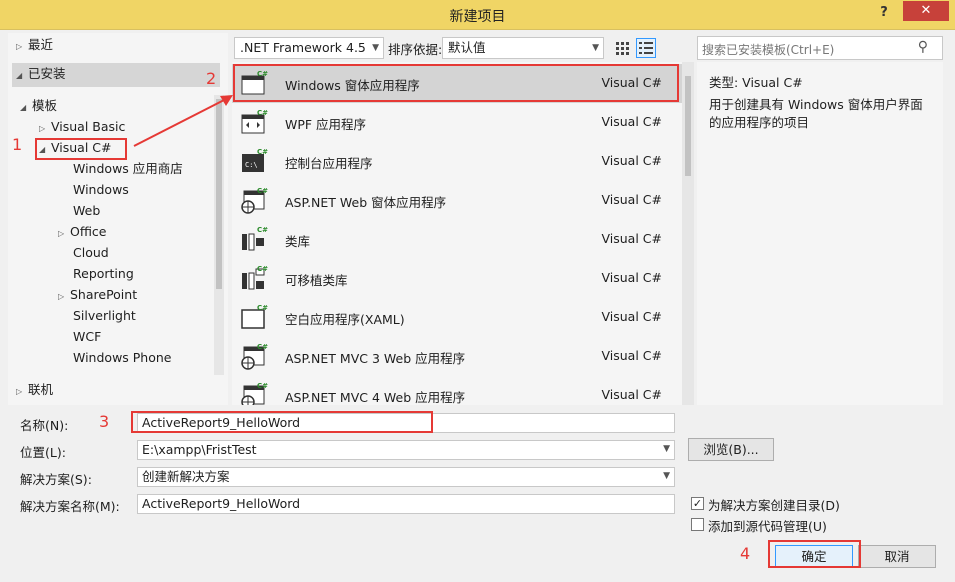 The image size is (955, 582). Describe the element at coordinates (375, 397) in the screenshot. I see `template-name: ASP.NET MVC 4 Web 应用程序` at that location.